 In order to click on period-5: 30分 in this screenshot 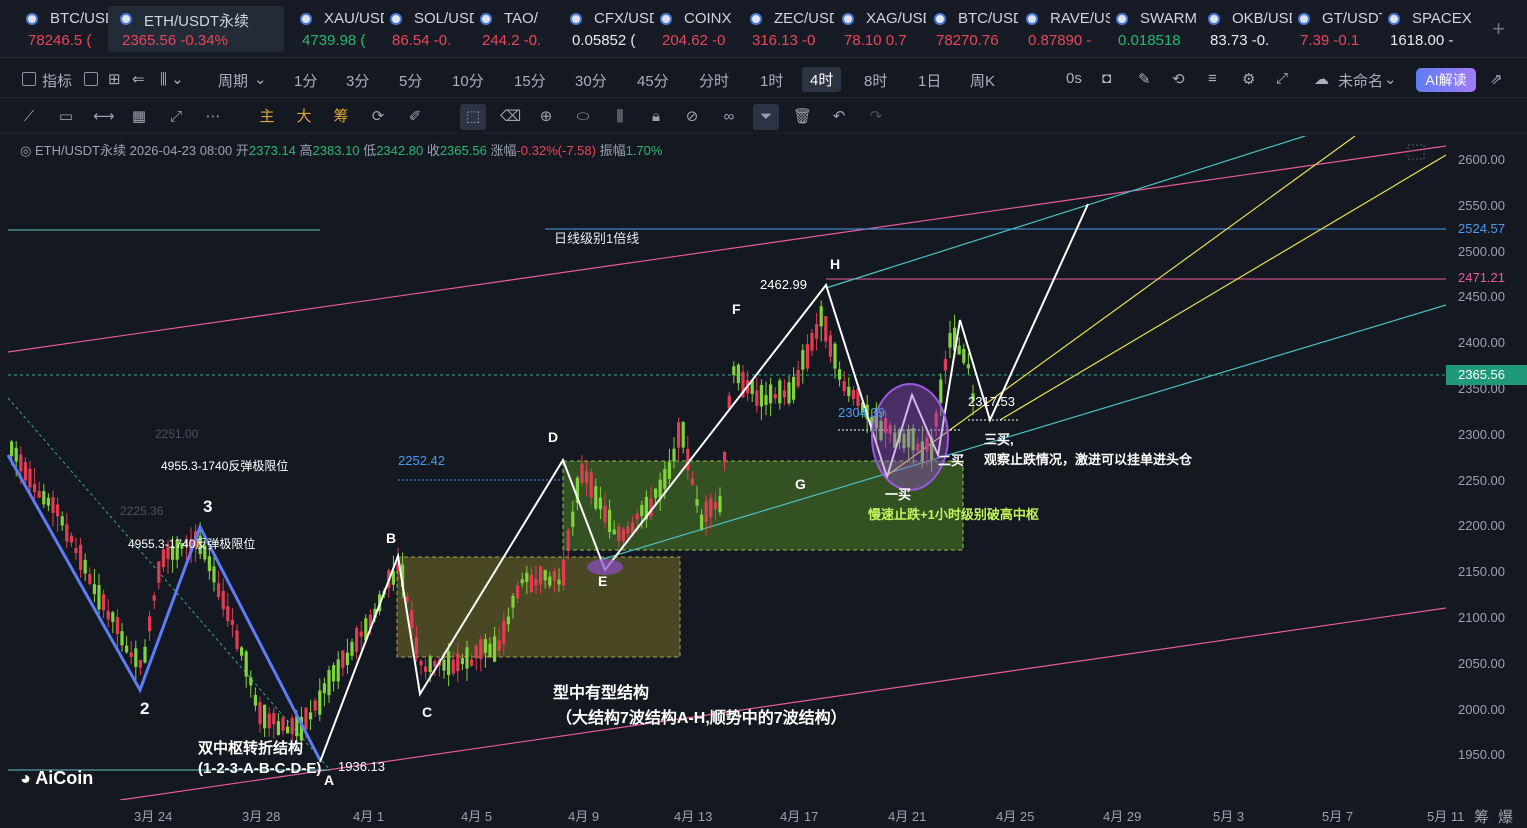, I will do `click(591, 80)`.